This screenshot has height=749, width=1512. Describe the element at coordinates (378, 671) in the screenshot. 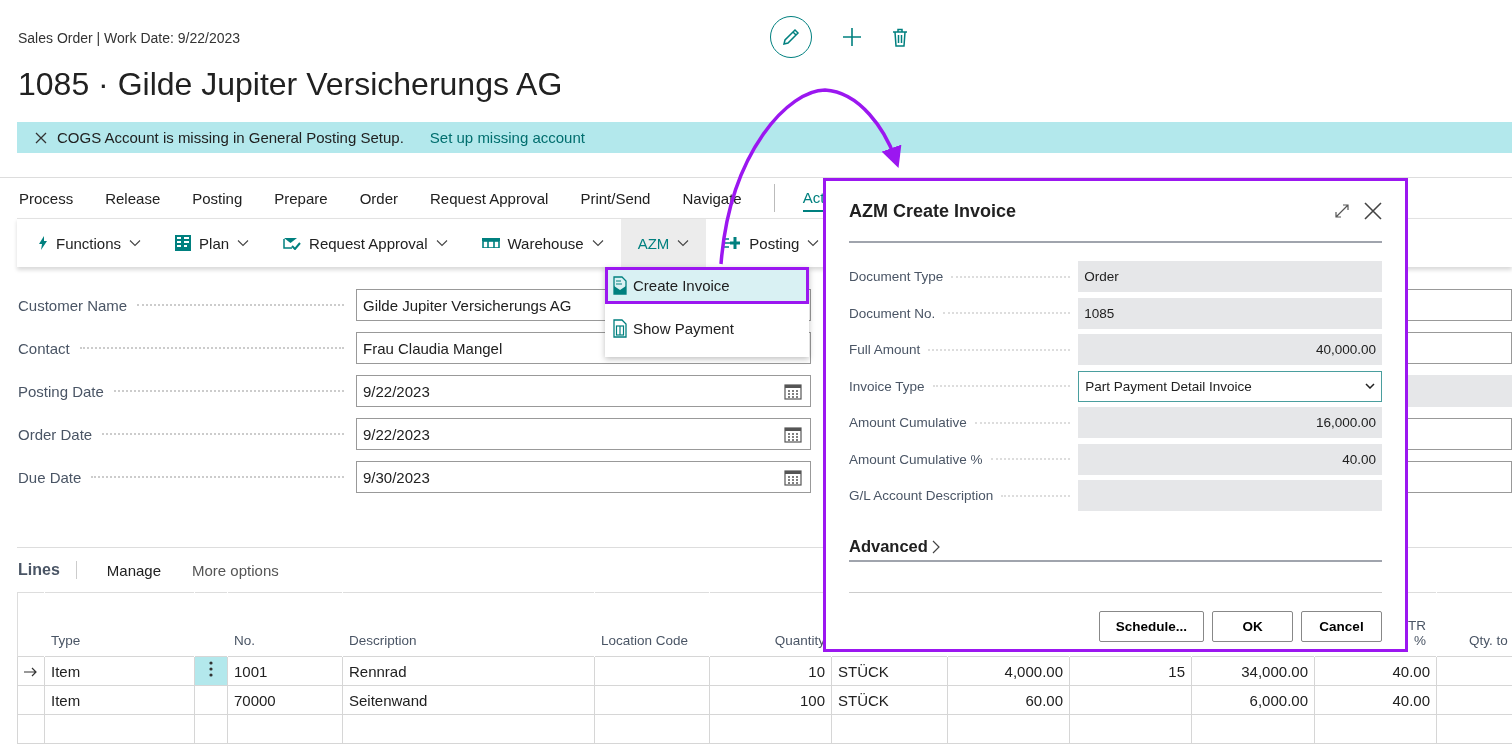

I see `table-cell: Rennrad` at that location.